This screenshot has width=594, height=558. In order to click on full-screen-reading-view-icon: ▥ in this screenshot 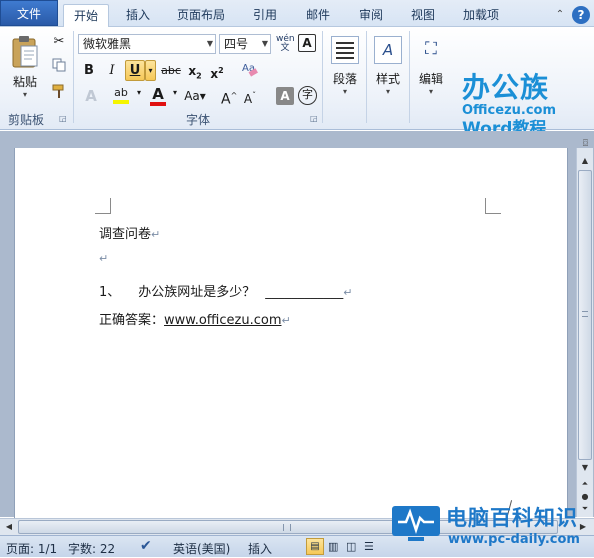, I will do `click(333, 546)`.